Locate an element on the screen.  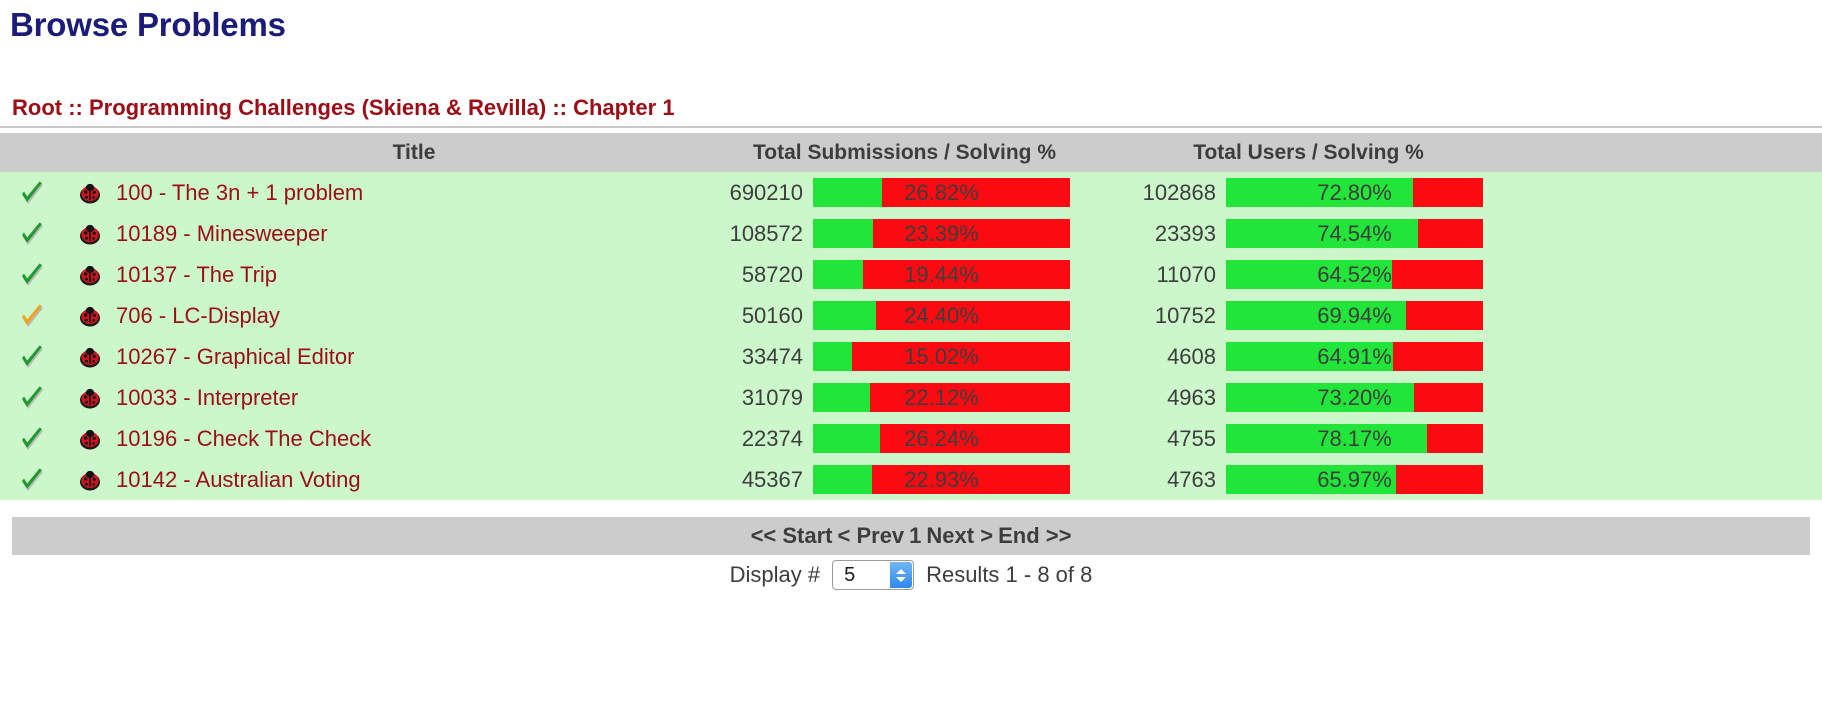
users-solving-pct: 64.91% is located at coordinates (1354, 356).